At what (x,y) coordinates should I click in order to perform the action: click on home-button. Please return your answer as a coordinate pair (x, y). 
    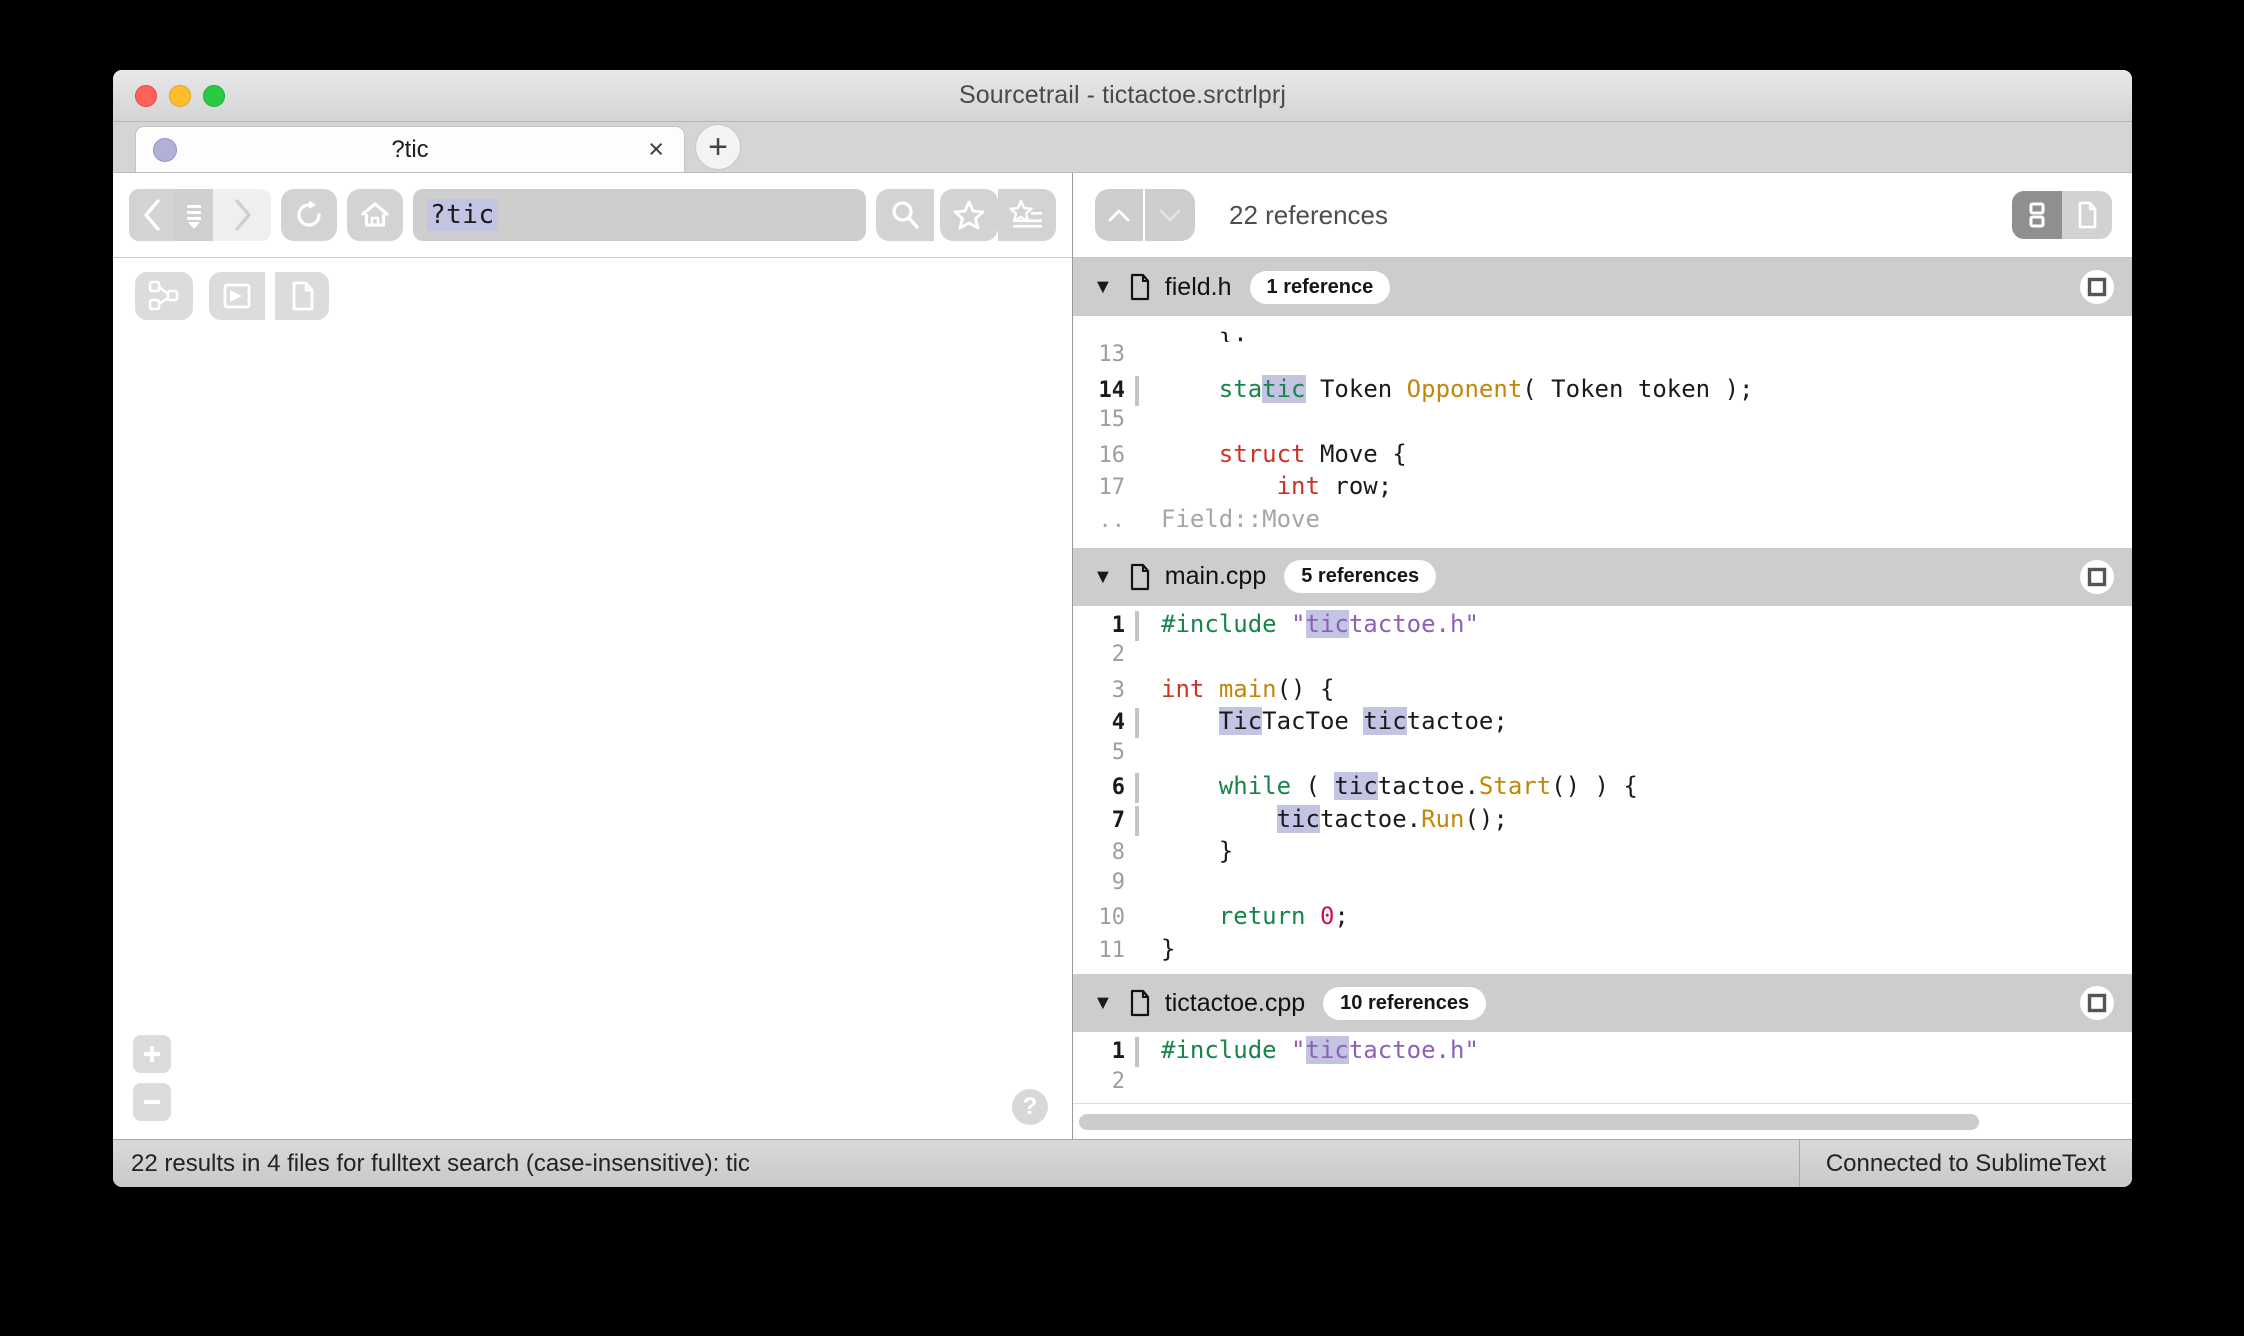
    Looking at the image, I should click on (375, 215).